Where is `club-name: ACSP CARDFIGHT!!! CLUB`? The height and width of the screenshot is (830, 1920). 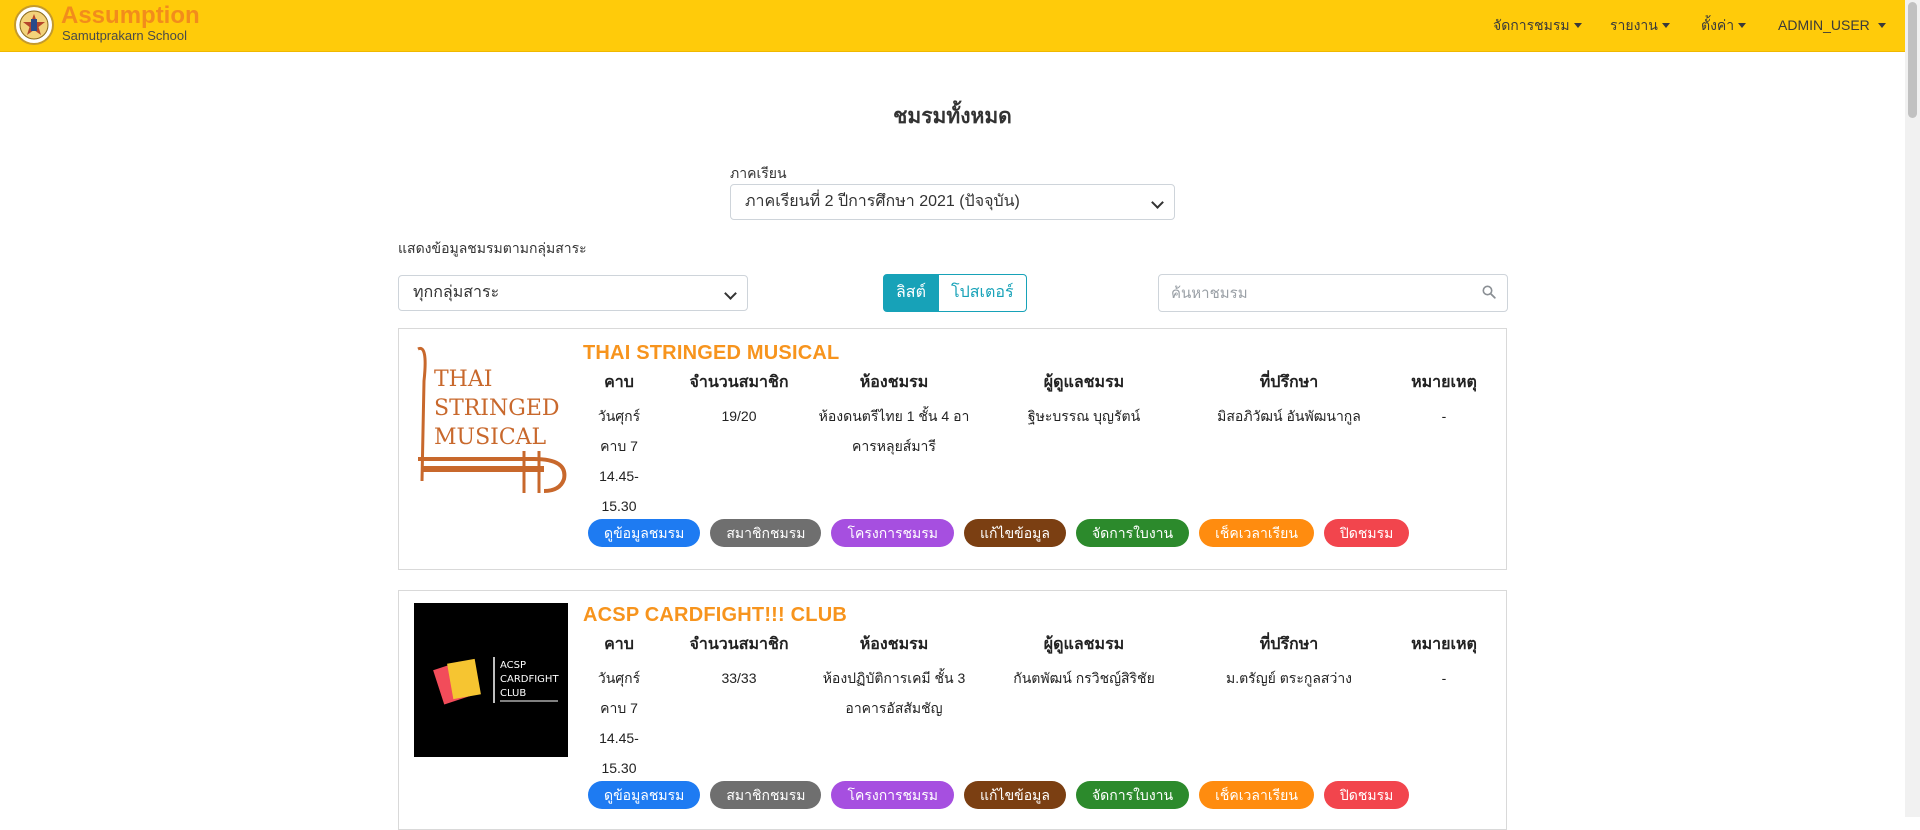 club-name: ACSP CARDFIGHT!!! CLUB is located at coordinates (715, 615).